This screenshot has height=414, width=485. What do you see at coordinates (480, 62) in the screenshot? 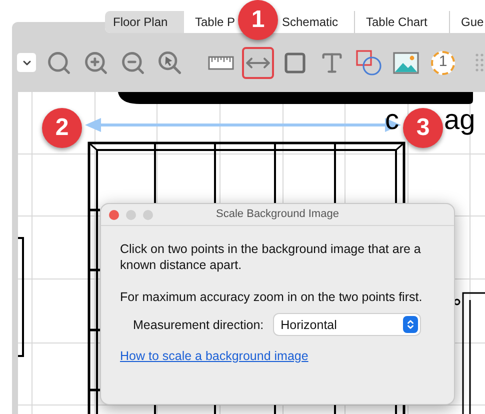
I see `dot-grid-icon` at bounding box center [480, 62].